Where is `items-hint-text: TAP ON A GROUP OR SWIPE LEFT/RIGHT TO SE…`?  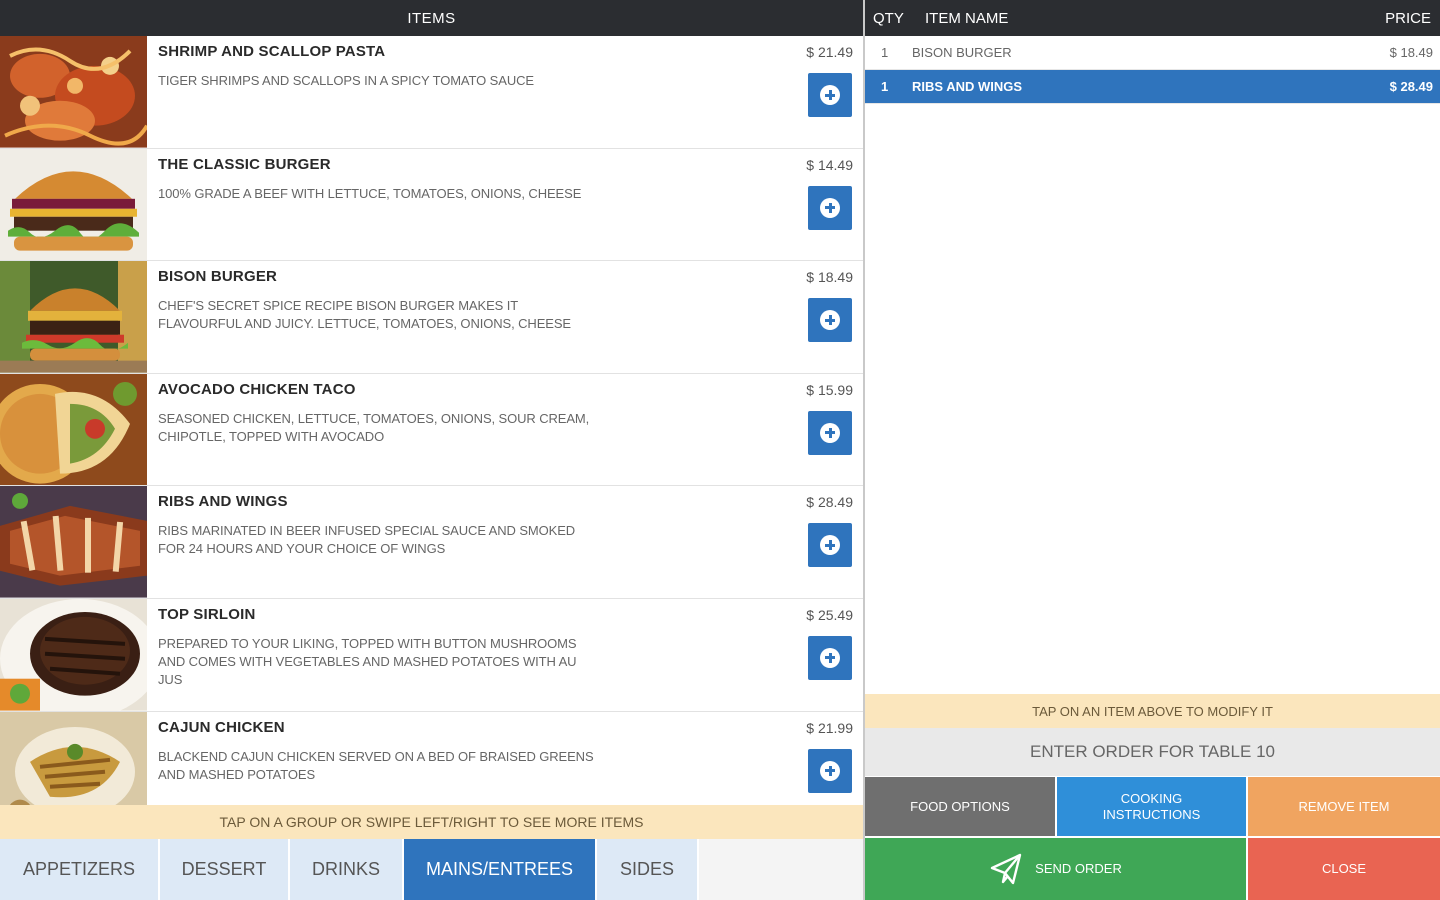 items-hint-text: TAP ON A GROUP OR SWIPE LEFT/RIGHT TO SE… is located at coordinates (431, 822).